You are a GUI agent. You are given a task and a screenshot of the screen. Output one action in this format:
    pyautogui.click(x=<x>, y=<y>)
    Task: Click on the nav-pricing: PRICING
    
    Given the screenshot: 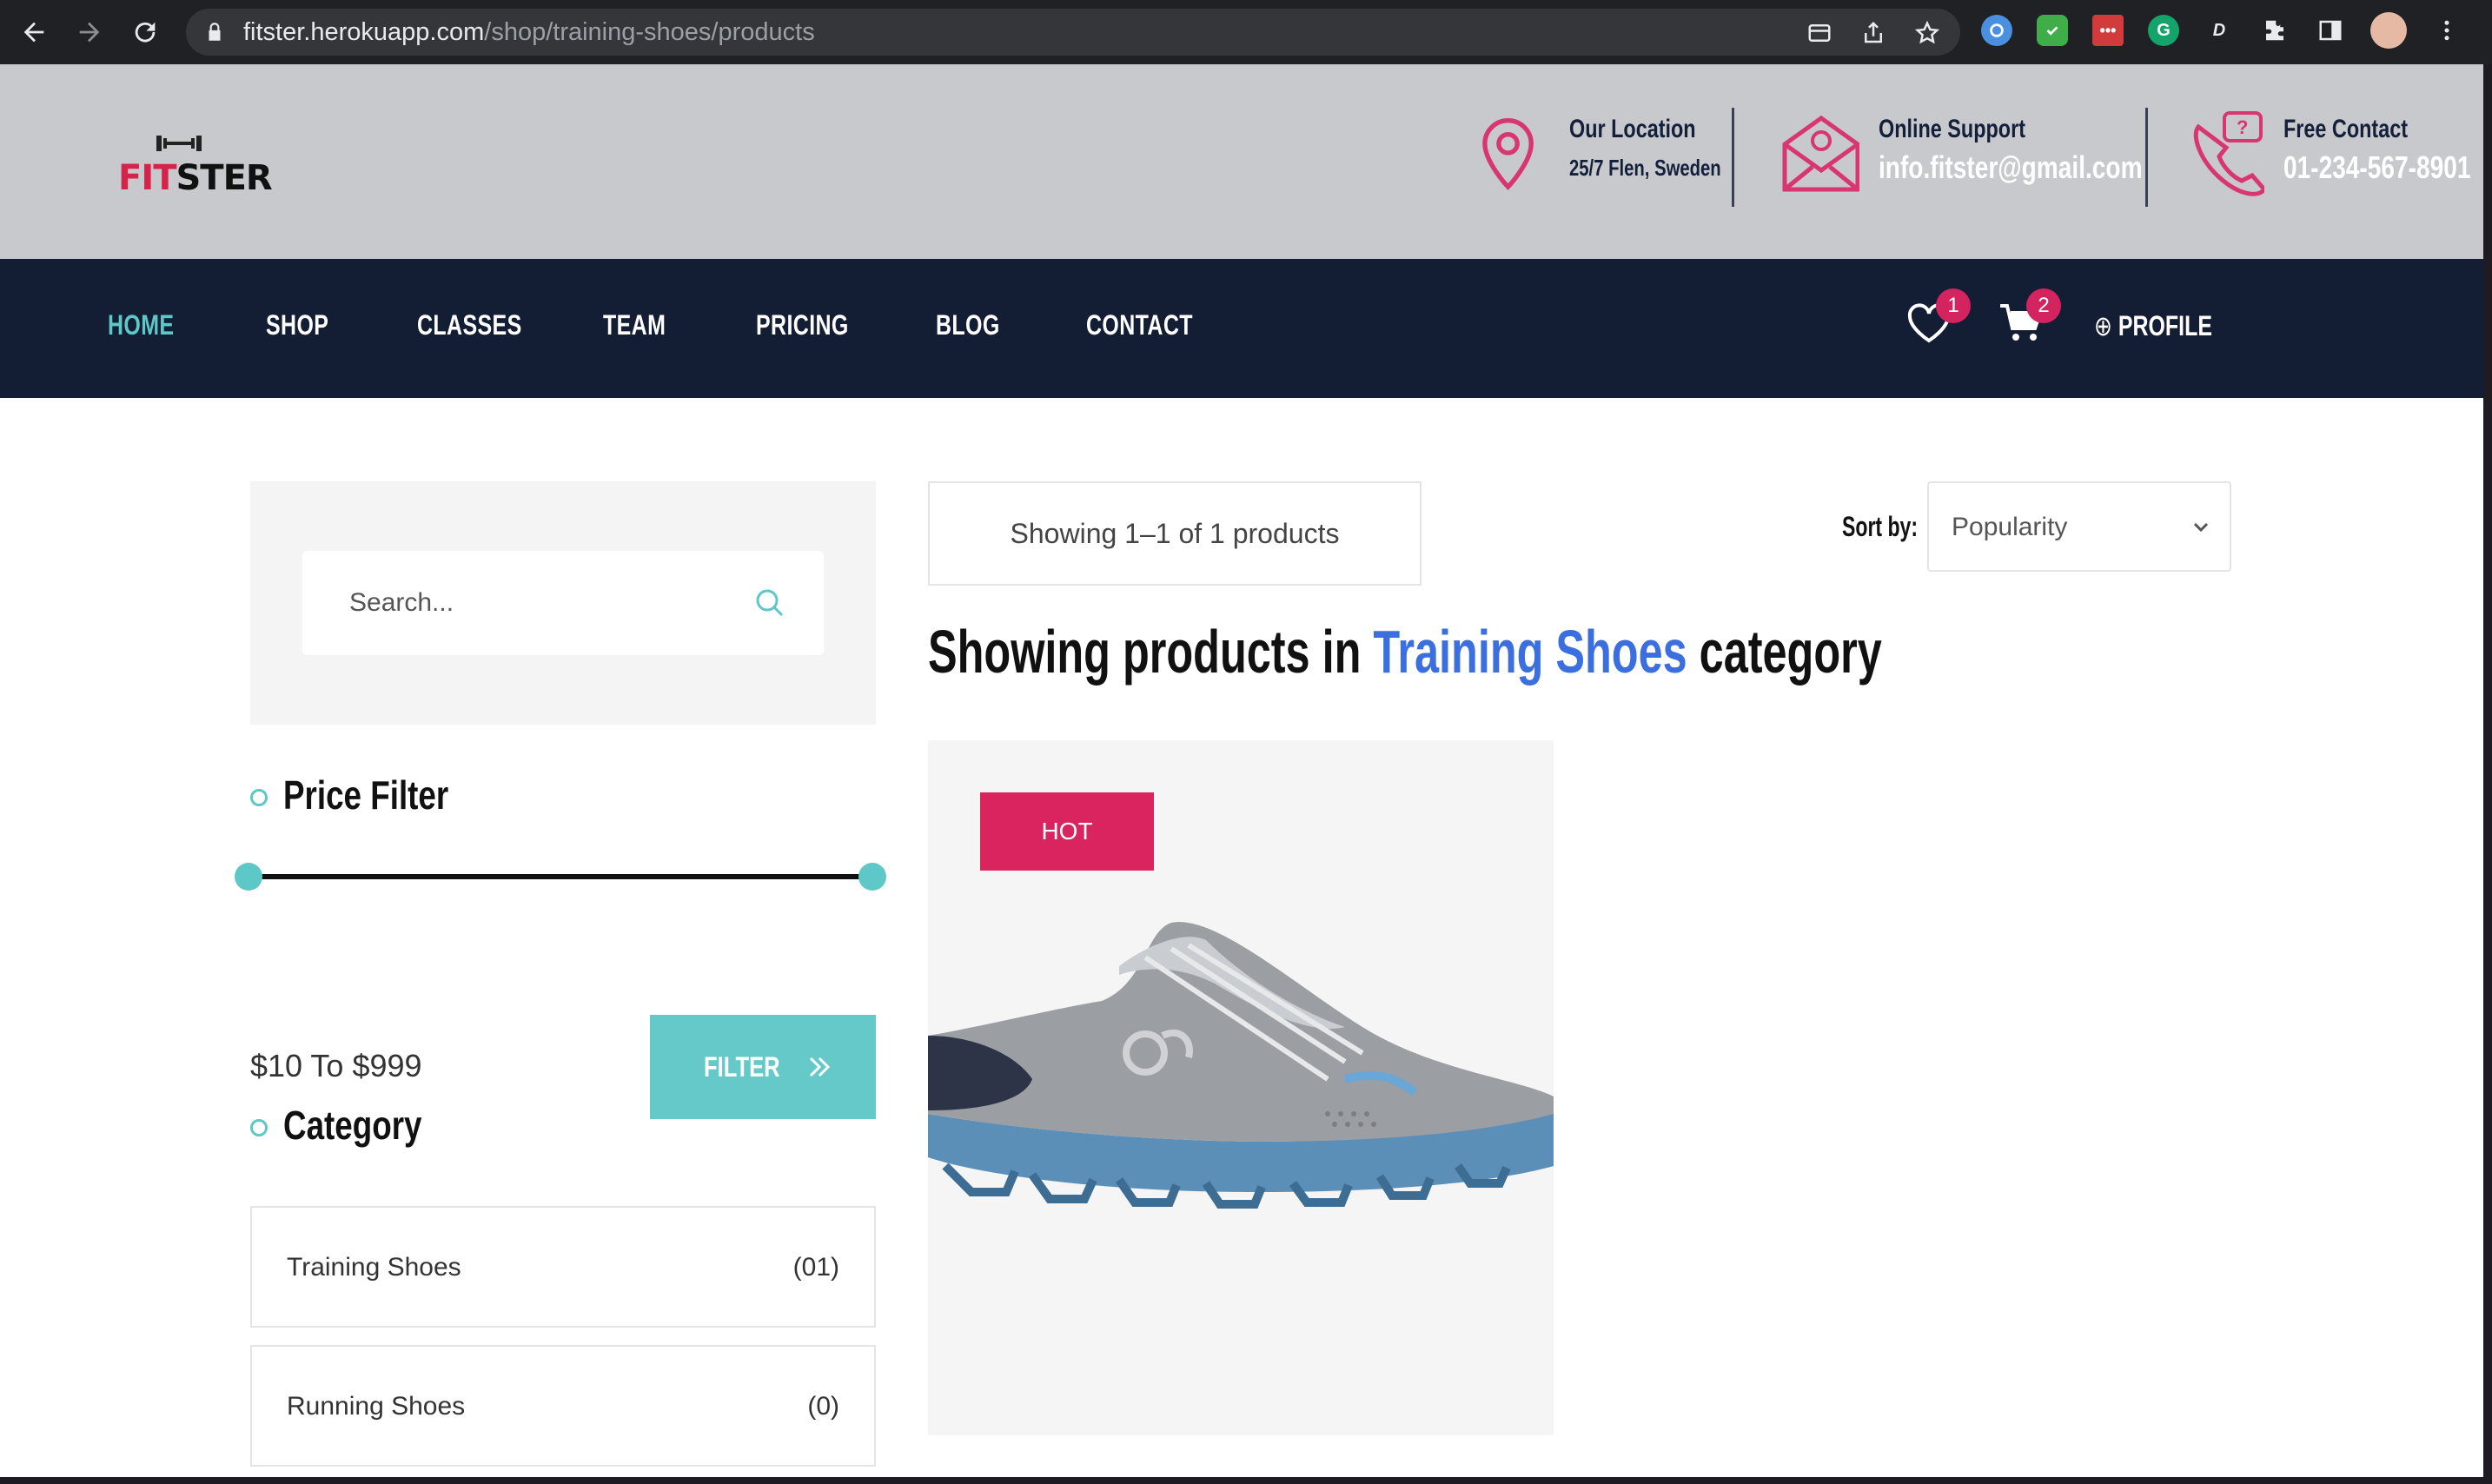 What is the action you would take?
    pyautogui.click(x=802, y=325)
    